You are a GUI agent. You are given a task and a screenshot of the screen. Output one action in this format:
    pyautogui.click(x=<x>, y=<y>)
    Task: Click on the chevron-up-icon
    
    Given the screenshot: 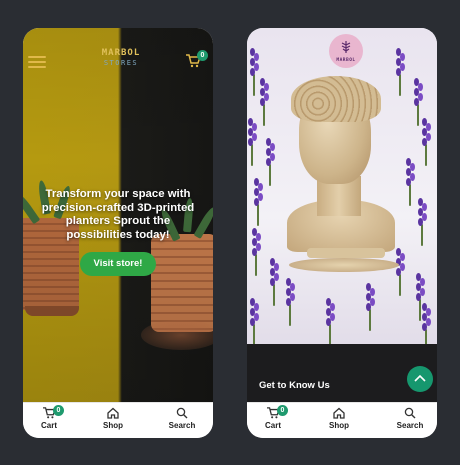 What is the action you would take?
    pyautogui.click(x=420, y=378)
    